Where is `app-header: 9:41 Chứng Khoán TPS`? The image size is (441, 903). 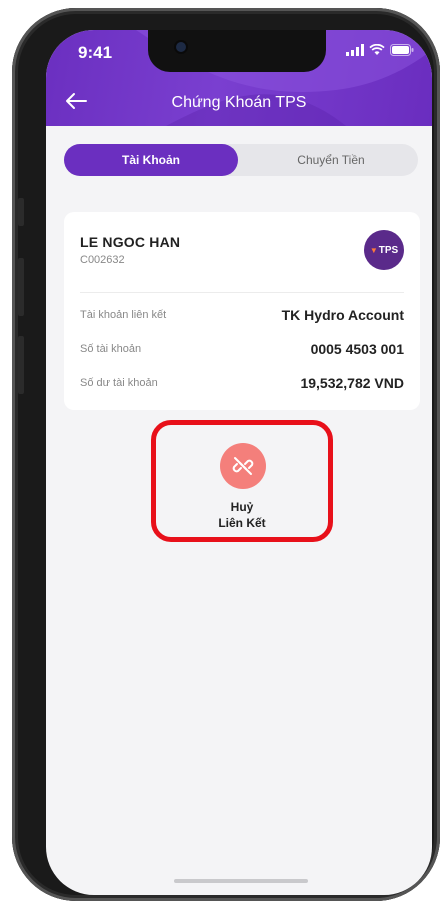 app-header: 9:41 Chứng Khoán TPS is located at coordinates (239, 78).